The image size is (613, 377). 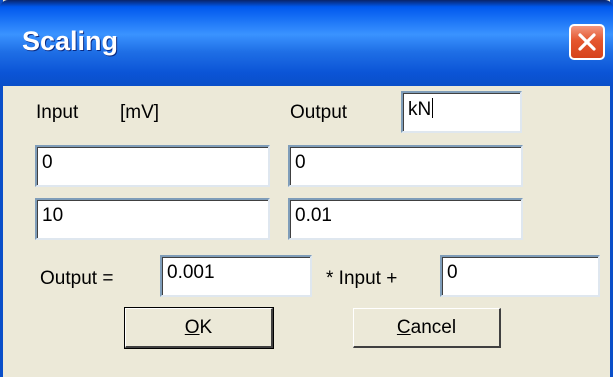 I want to click on factor-field: 0.001, so click(x=236, y=276).